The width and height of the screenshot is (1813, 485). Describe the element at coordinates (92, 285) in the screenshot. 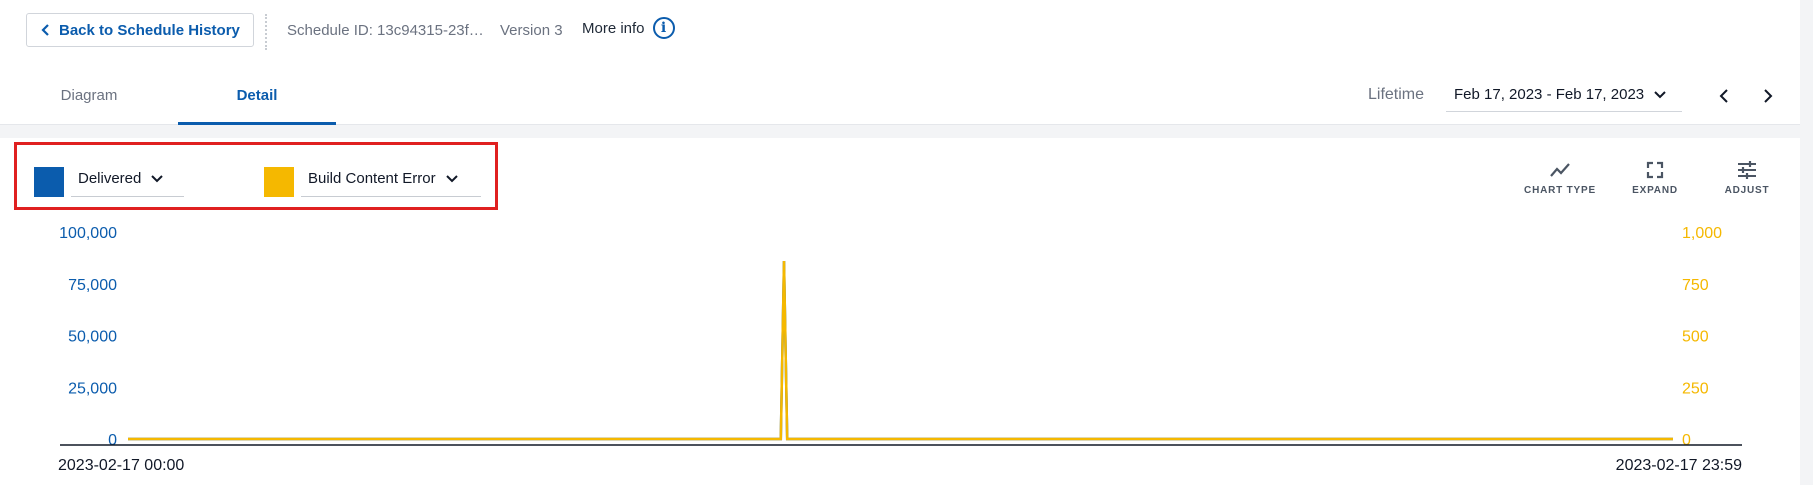

I see `left-axis-tick-label: 75,000` at that location.